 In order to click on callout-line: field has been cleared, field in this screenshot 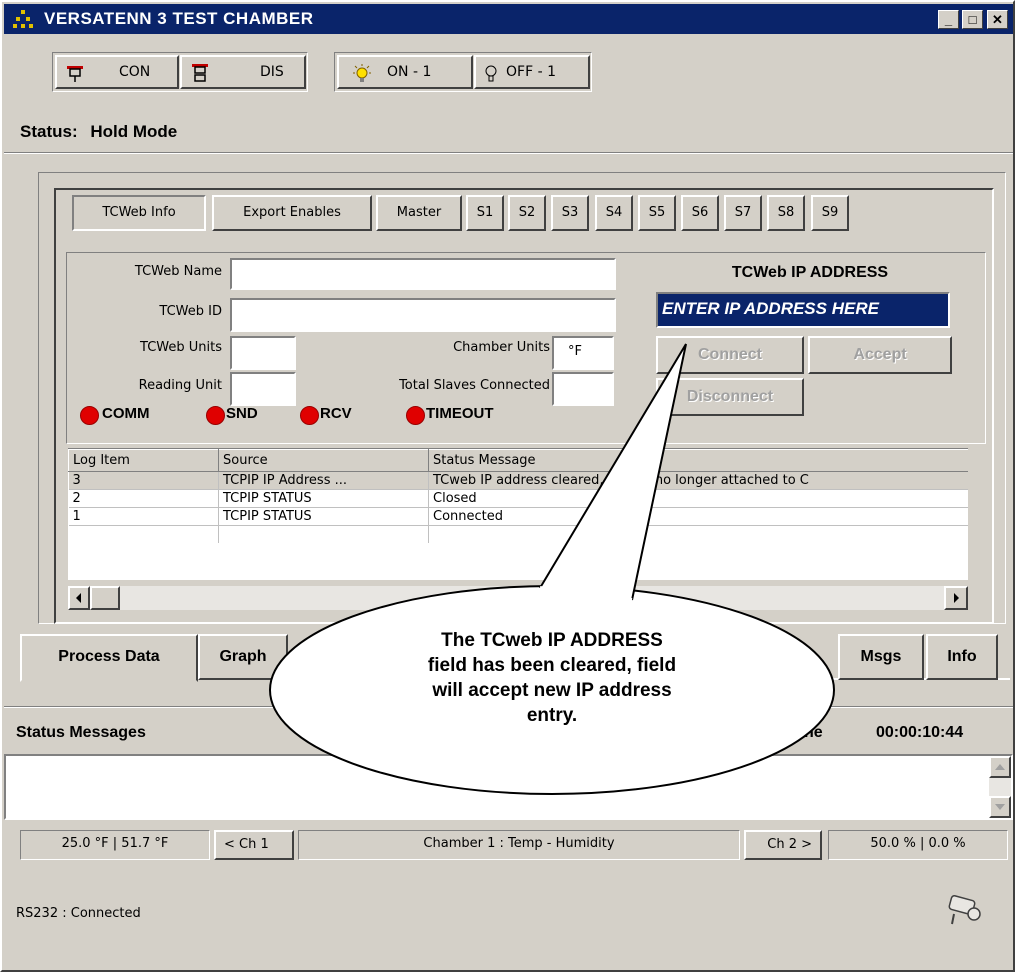, I will do `click(552, 665)`.